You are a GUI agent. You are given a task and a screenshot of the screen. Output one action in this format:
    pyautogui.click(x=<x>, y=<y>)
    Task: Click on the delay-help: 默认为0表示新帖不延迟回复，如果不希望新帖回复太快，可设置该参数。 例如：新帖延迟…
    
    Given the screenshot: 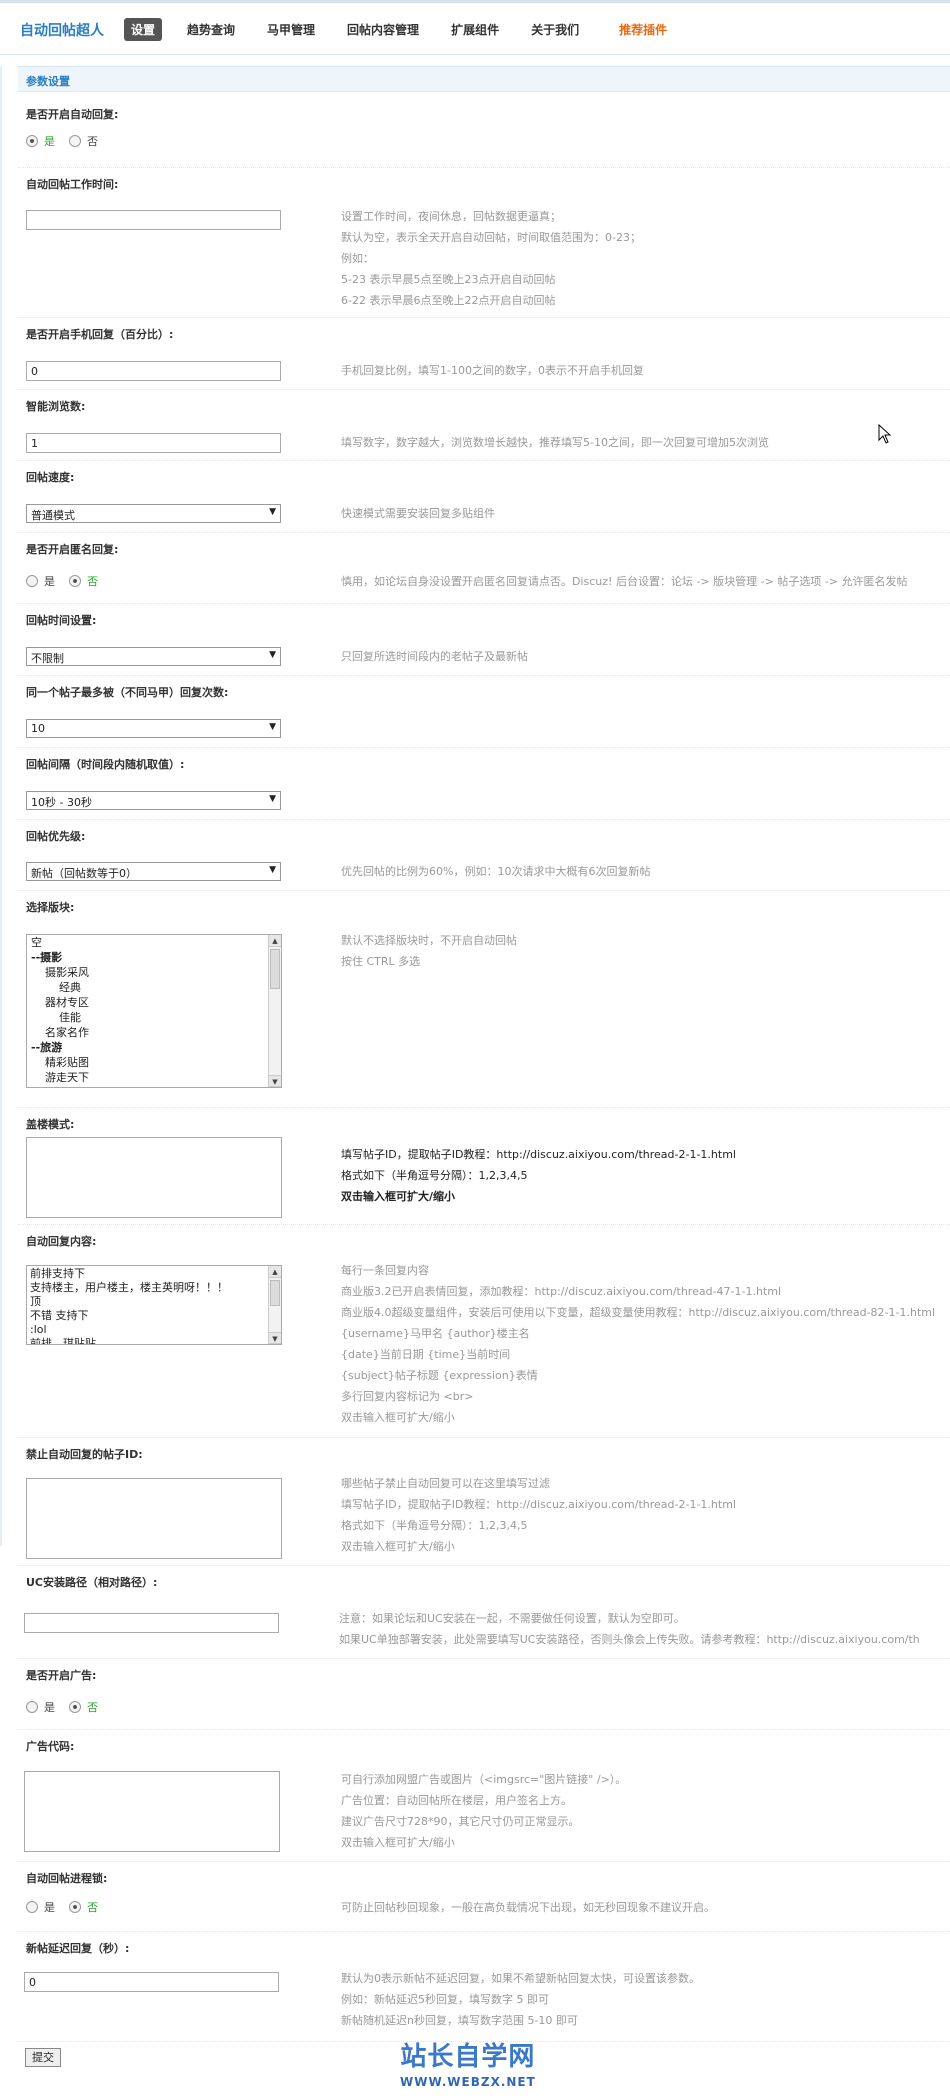 What is the action you would take?
    pyautogui.click(x=520, y=1999)
    